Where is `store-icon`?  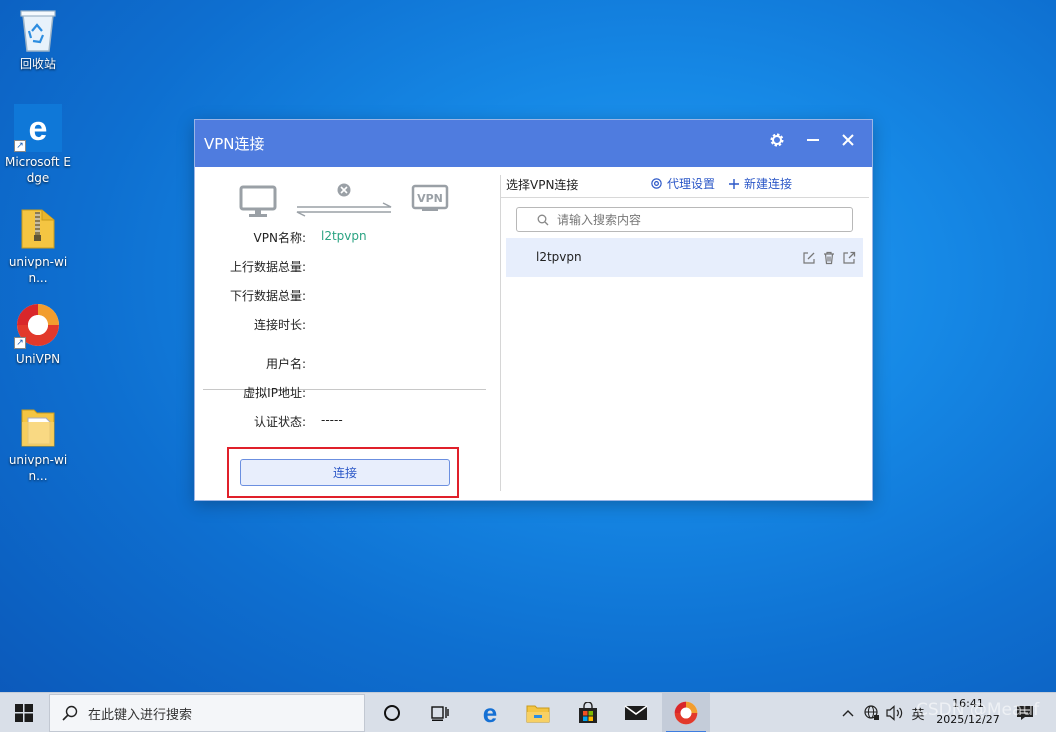 store-icon is located at coordinates (588, 712).